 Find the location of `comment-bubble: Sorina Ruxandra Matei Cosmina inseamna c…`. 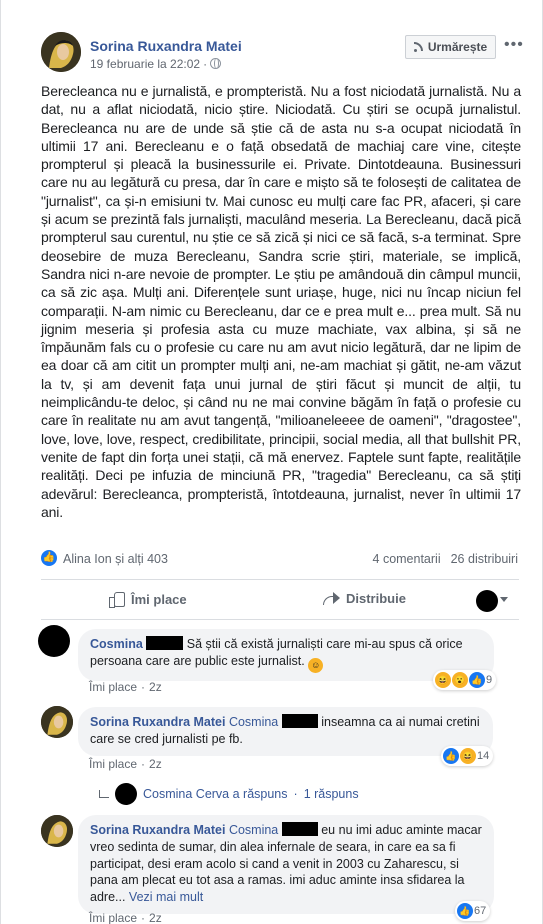

comment-bubble: Sorina Ruxandra Matei Cosmina inseamna c… is located at coordinates (285, 731).